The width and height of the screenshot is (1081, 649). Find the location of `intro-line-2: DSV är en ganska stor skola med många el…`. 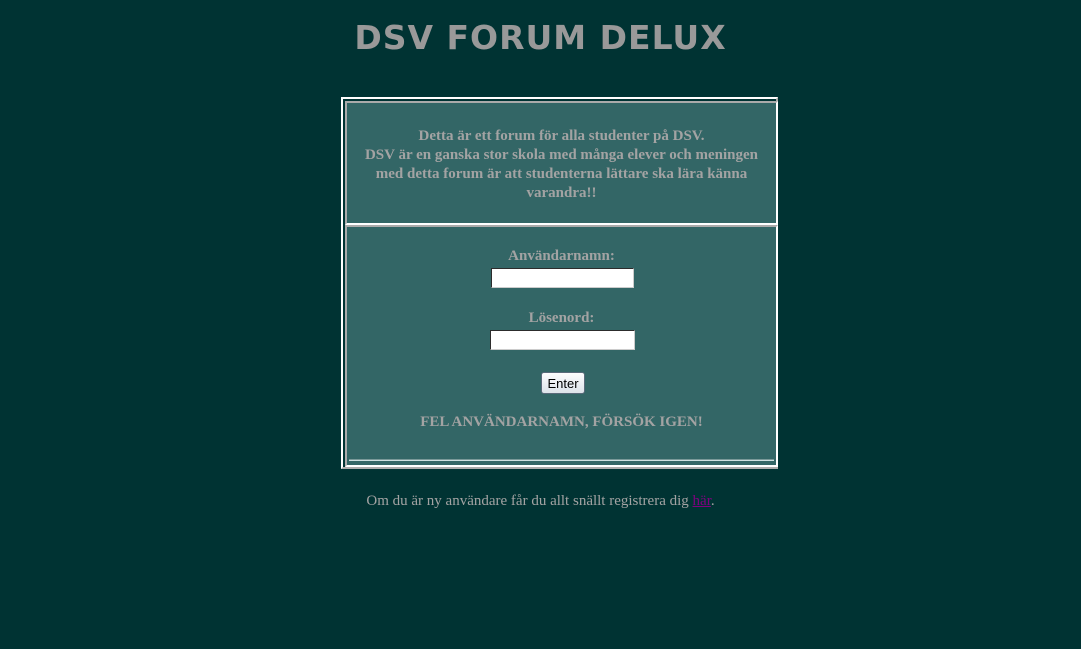

intro-line-2: DSV är en ganska stor skola med många el… is located at coordinates (561, 174).